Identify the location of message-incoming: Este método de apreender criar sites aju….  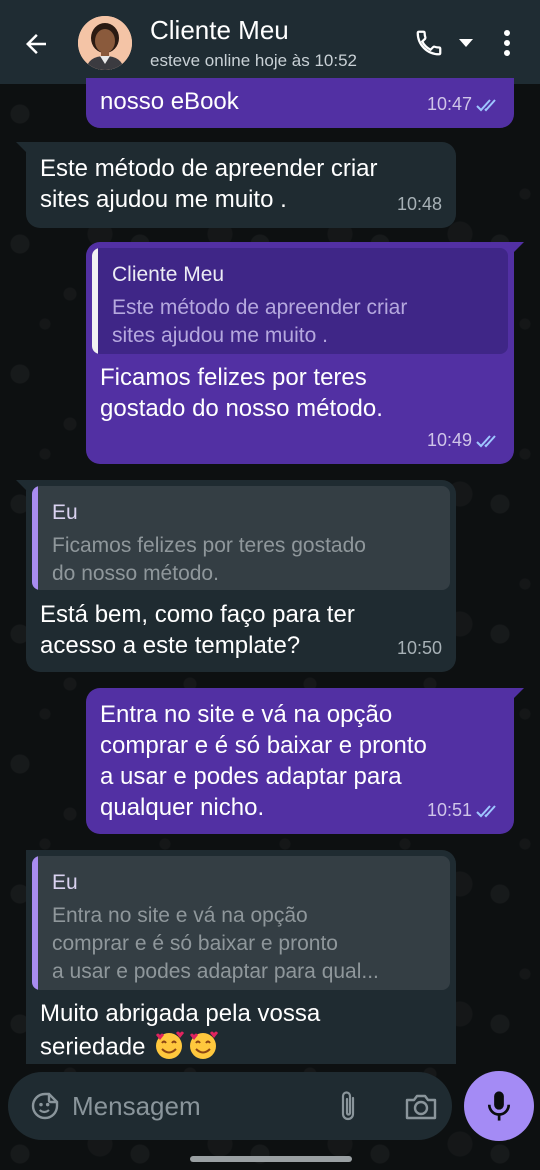
(236, 185).